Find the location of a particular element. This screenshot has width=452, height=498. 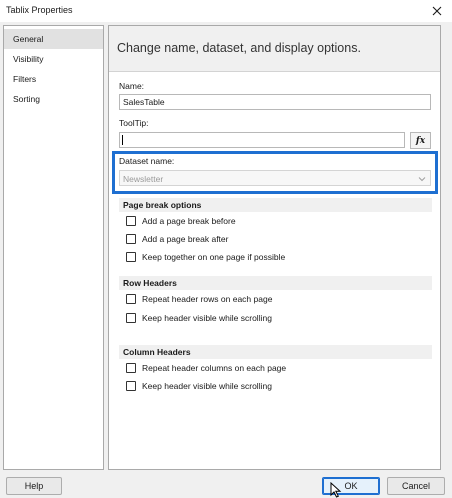

function-icon: fx is located at coordinates (420, 140).